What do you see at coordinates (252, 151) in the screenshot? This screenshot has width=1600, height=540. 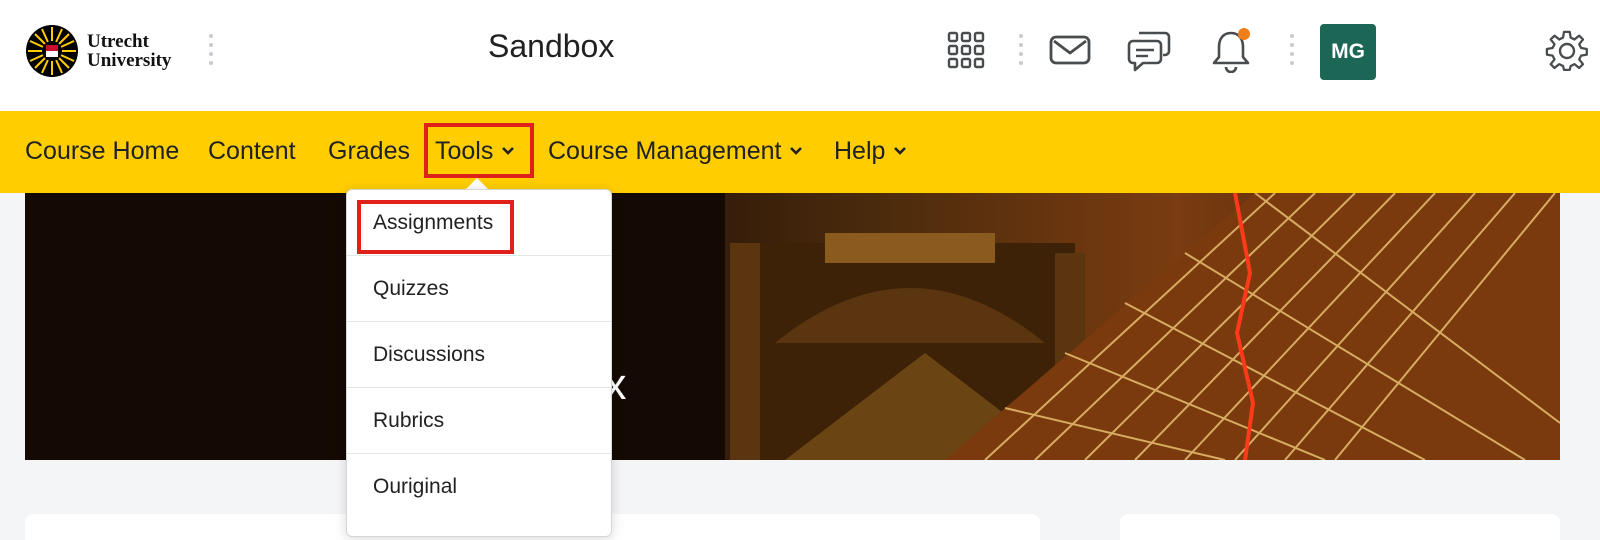 I see `nav-content: Content` at bounding box center [252, 151].